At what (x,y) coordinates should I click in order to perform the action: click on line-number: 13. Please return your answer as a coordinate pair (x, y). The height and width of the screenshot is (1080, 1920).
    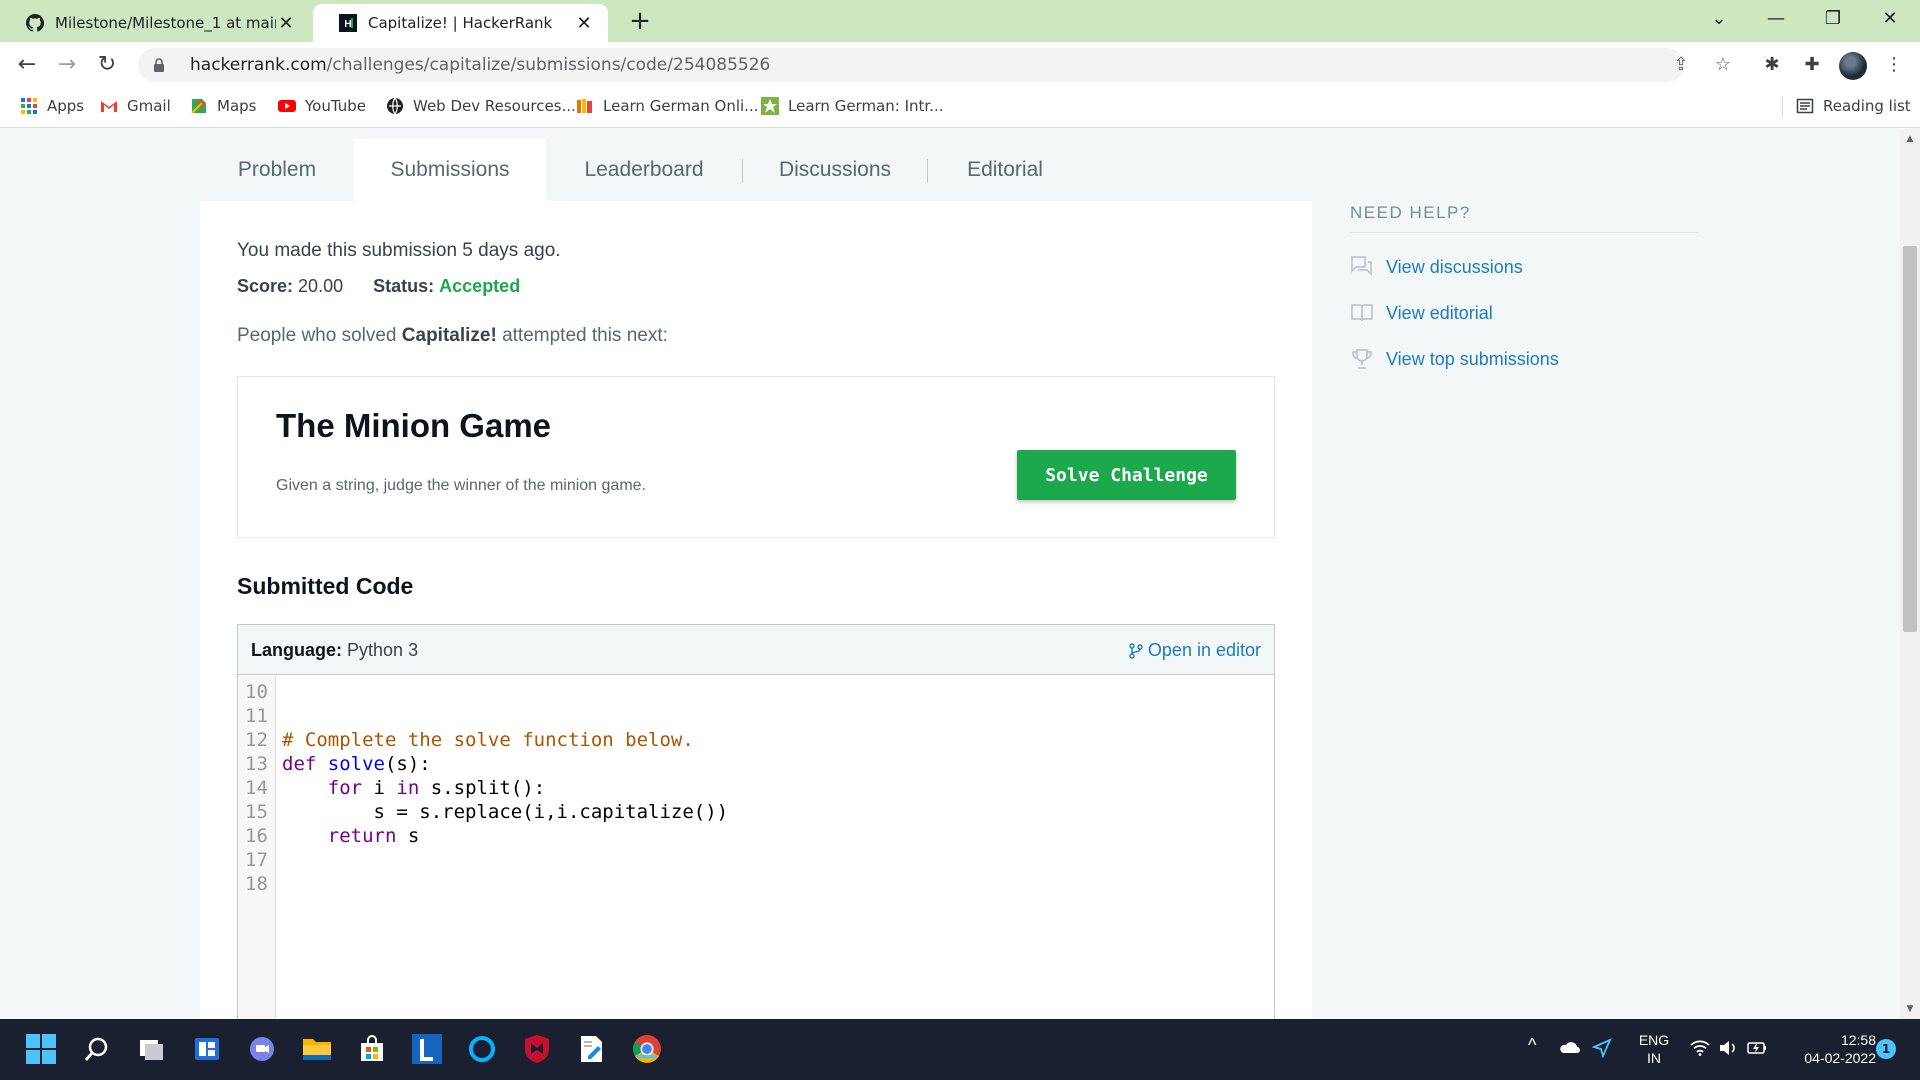
    Looking at the image, I should click on (256, 764).